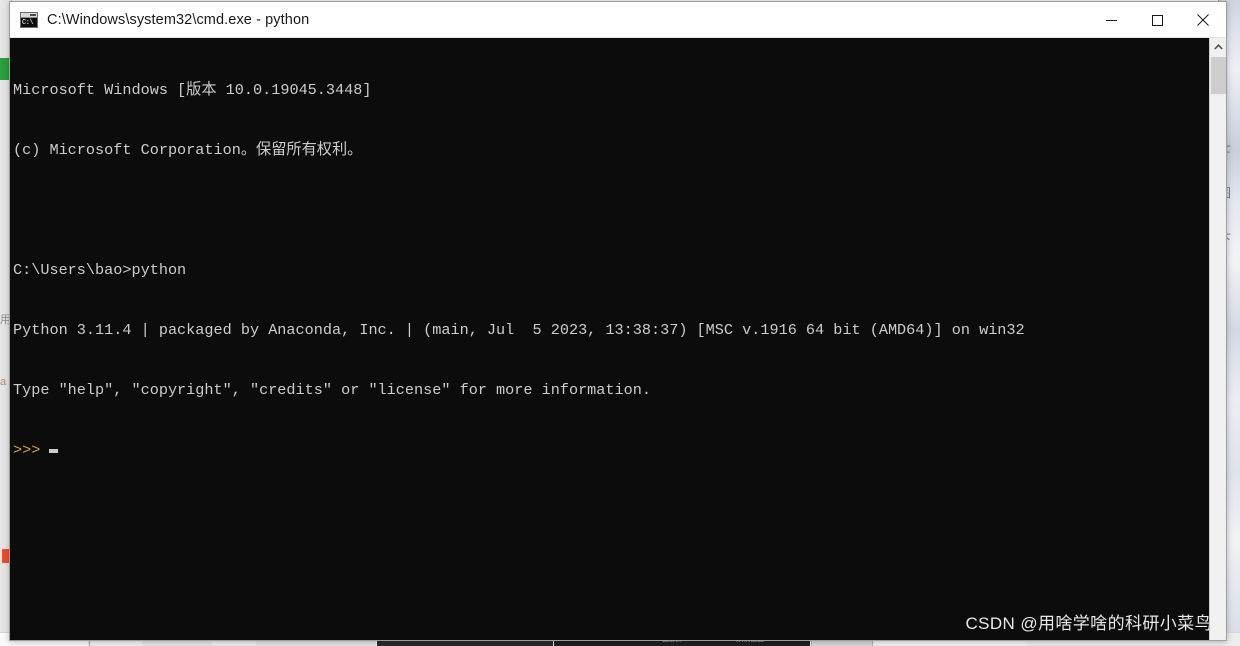 The image size is (1240, 646). I want to click on chevron-up-icon, so click(1218, 46).